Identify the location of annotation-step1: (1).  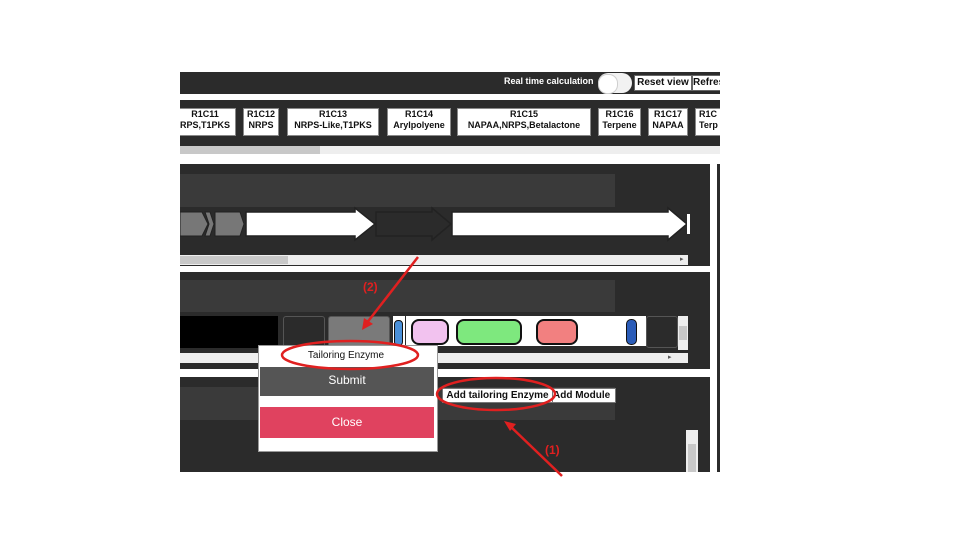
(552, 450).